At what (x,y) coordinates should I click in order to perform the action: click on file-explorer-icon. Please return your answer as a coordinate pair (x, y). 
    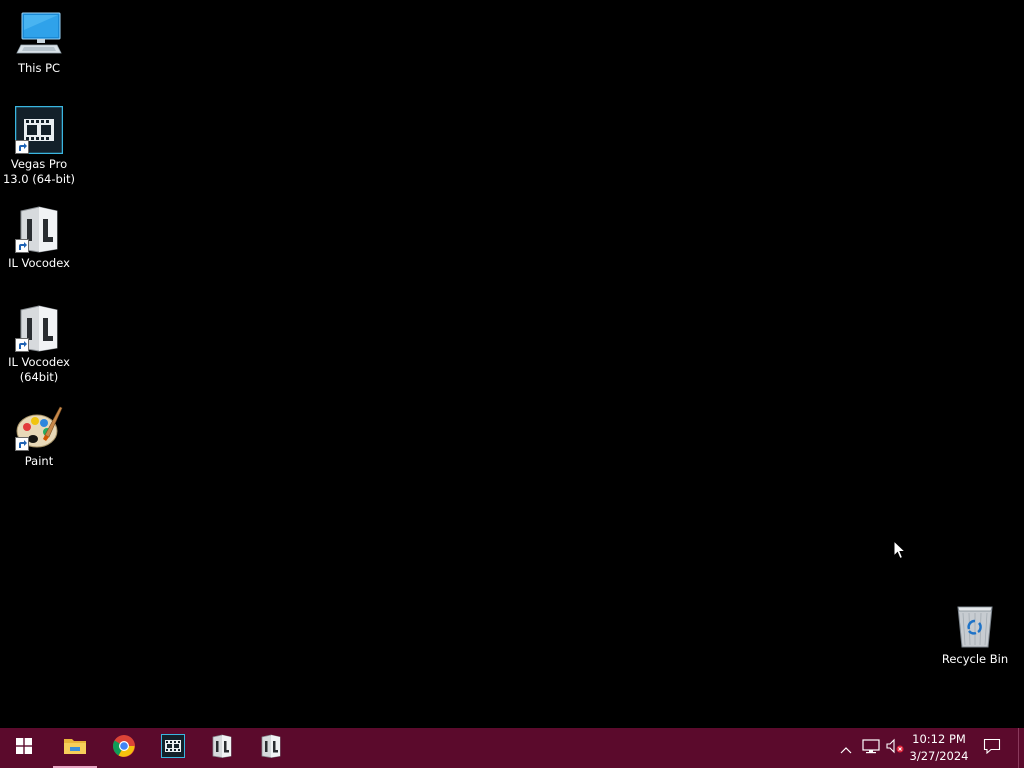
    Looking at the image, I should click on (75, 748).